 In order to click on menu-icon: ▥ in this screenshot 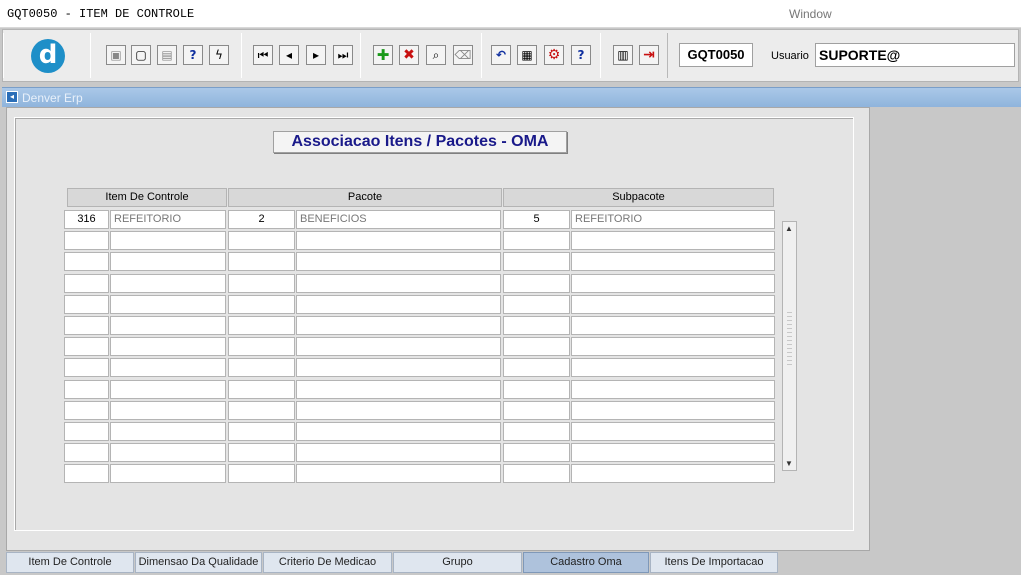, I will do `click(623, 55)`.